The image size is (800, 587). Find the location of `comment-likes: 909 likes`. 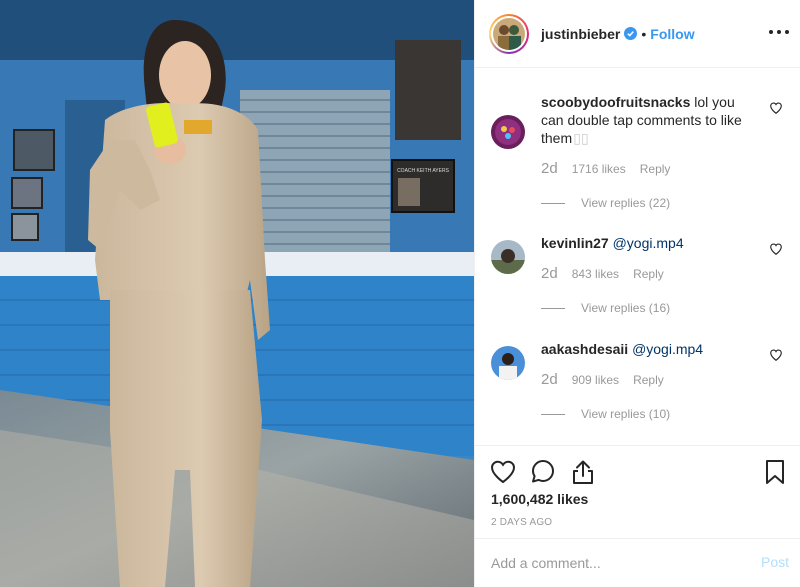

comment-likes: 909 likes is located at coordinates (595, 380).